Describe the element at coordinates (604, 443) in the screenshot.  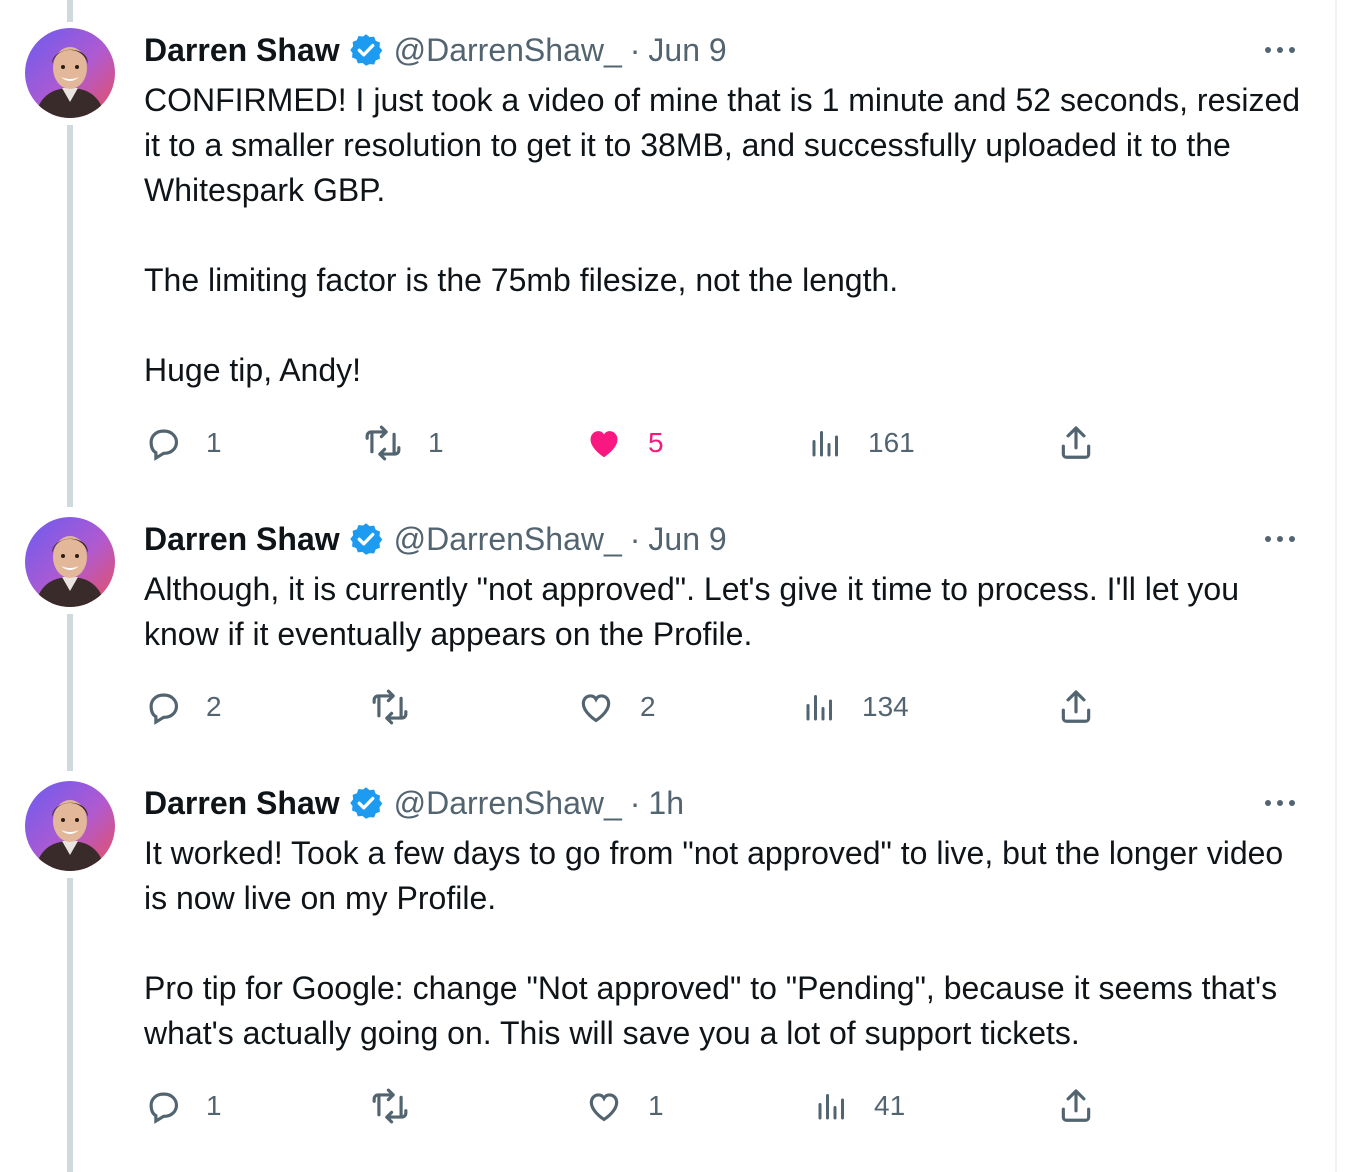
I see `heart-filled-icon` at that location.